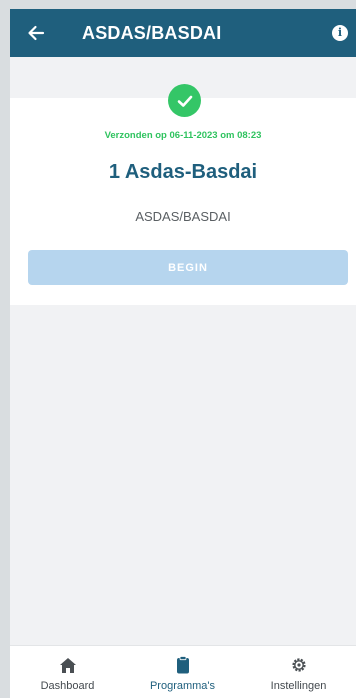 This screenshot has height=698, width=356. Describe the element at coordinates (298, 686) in the screenshot. I see `nav-label-instellingen: Instellingen` at that location.